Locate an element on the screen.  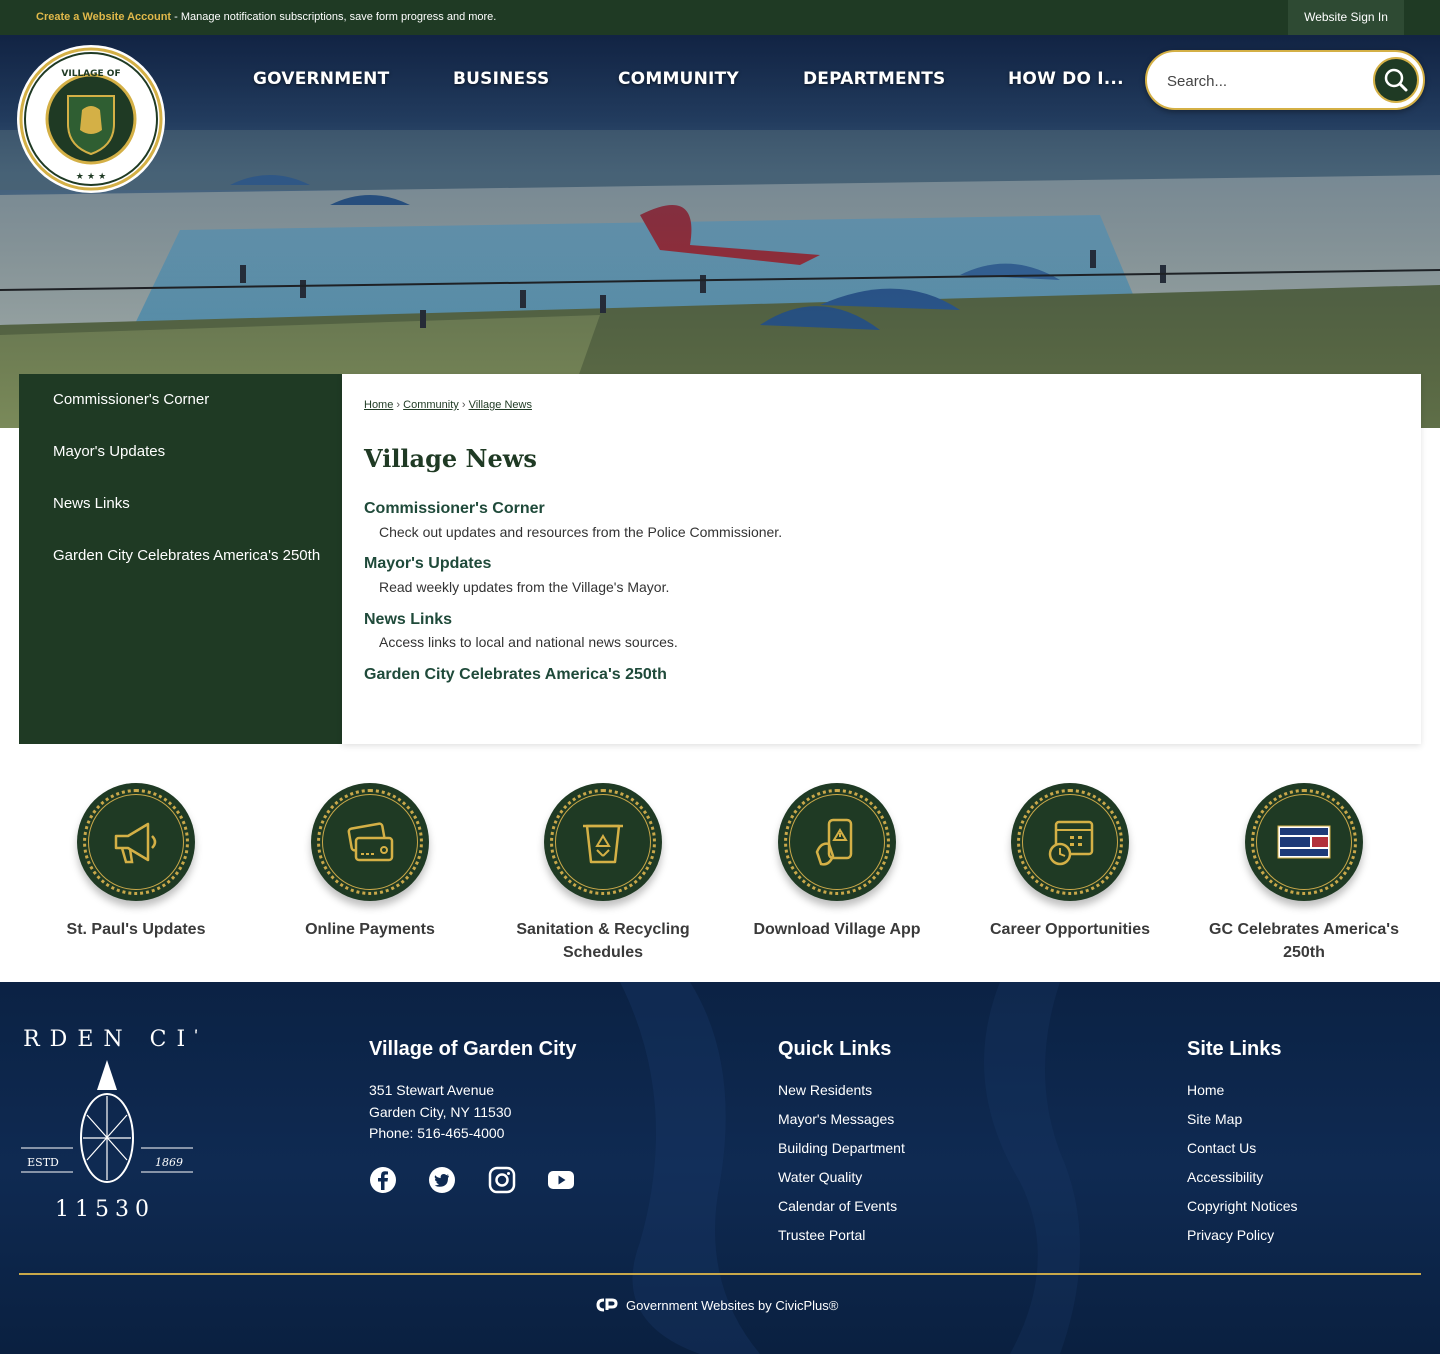
quick-link-online-payments: Online Payments is located at coordinates (370, 862).